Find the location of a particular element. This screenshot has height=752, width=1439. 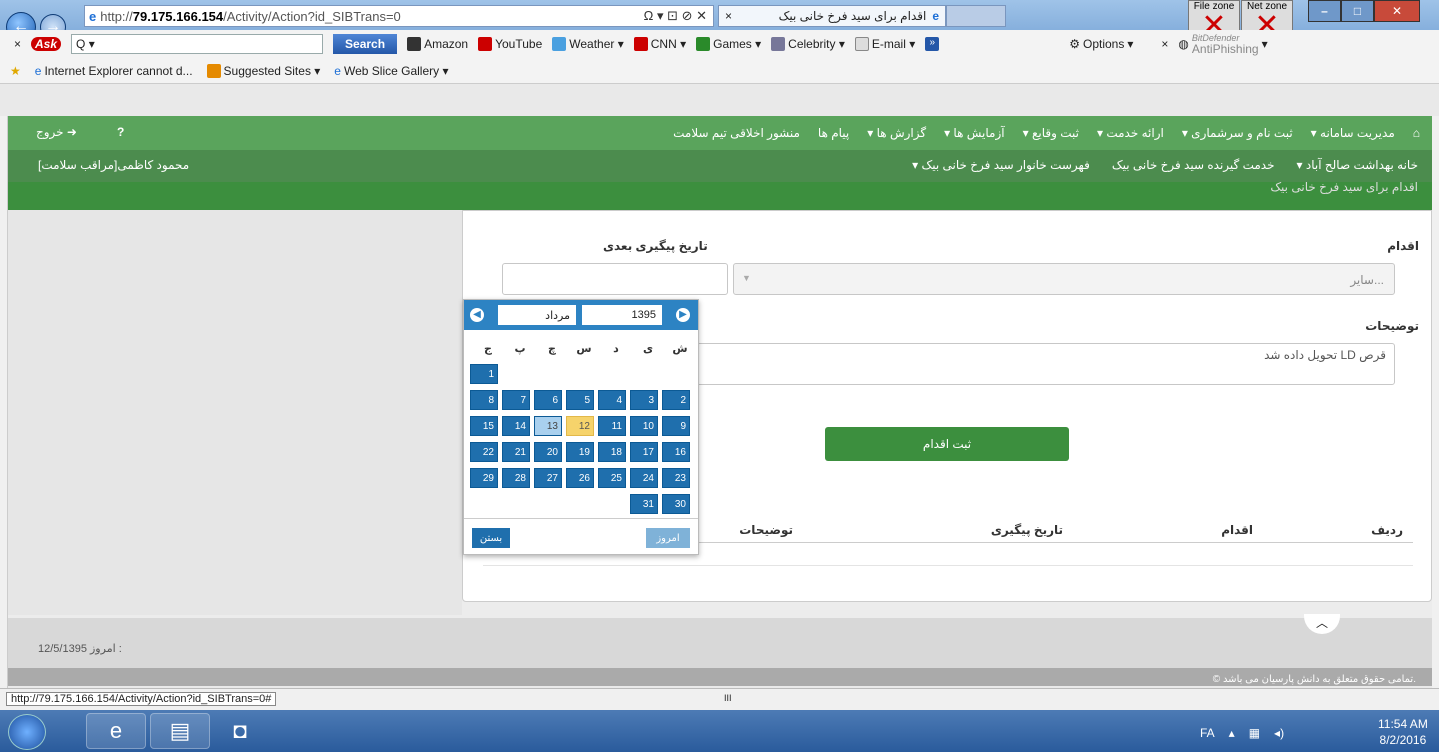

ie-taskbar-icon: e is located at coordinates (116, 731).